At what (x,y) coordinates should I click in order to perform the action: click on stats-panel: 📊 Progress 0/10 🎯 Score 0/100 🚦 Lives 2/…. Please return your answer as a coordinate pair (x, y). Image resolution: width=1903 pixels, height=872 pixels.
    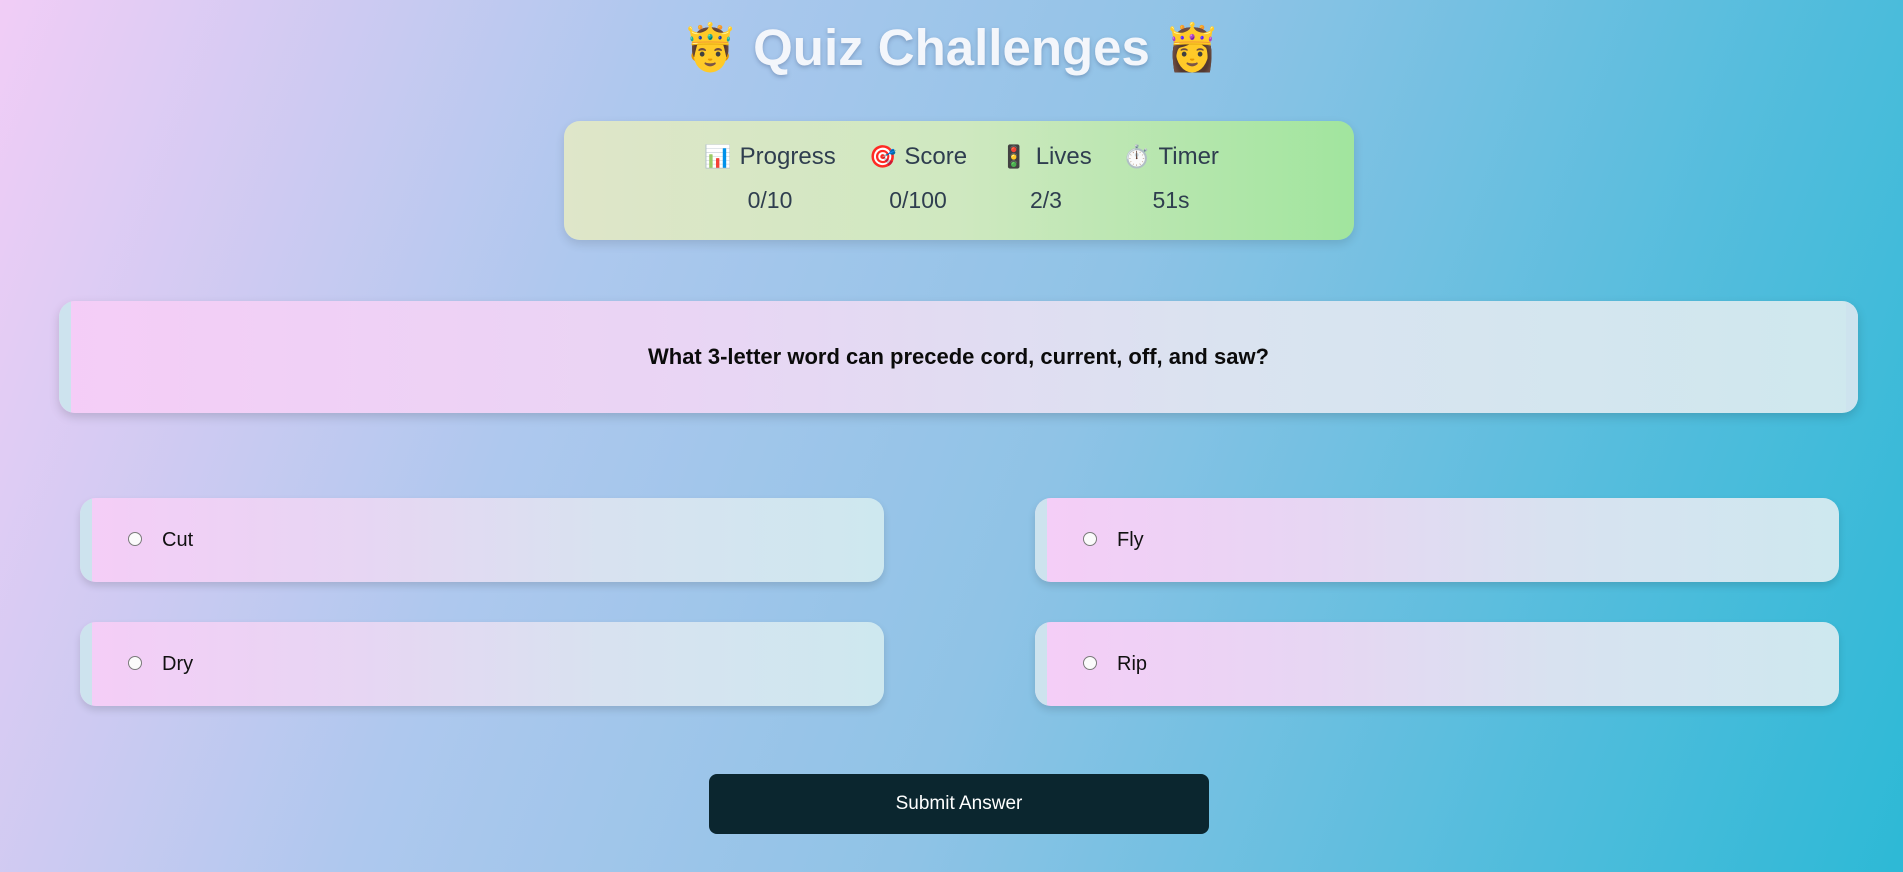
    Looking at the image, I should click on (959, 180).